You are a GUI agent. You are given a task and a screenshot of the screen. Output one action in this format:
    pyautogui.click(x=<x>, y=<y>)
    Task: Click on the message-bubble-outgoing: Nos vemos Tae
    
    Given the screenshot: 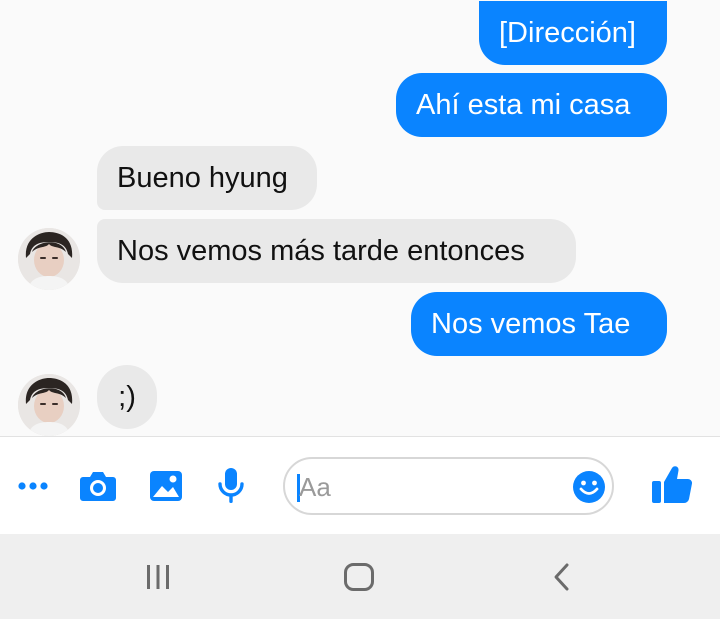 What is the action you would take?
    pyautogui.click(x=539, y=324)
    